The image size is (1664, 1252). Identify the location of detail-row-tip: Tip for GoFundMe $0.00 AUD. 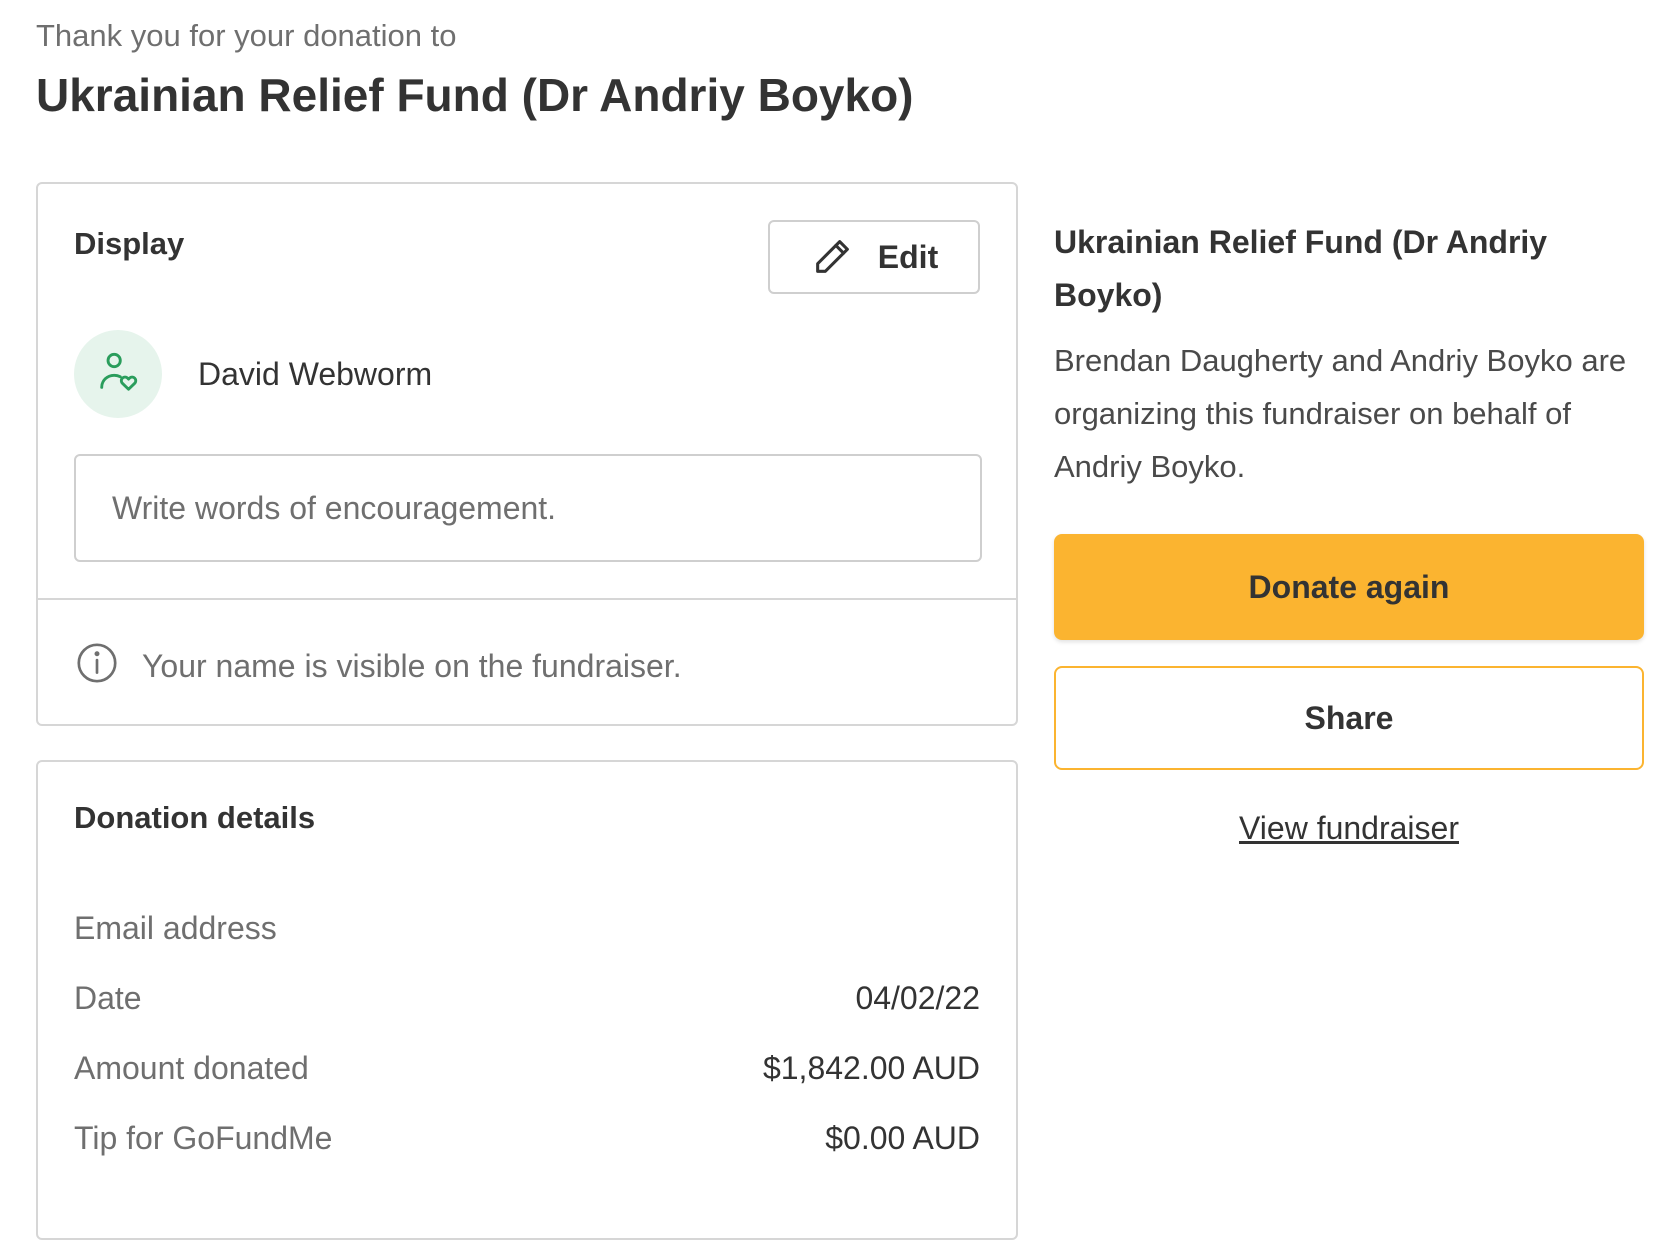
(527, 1138).